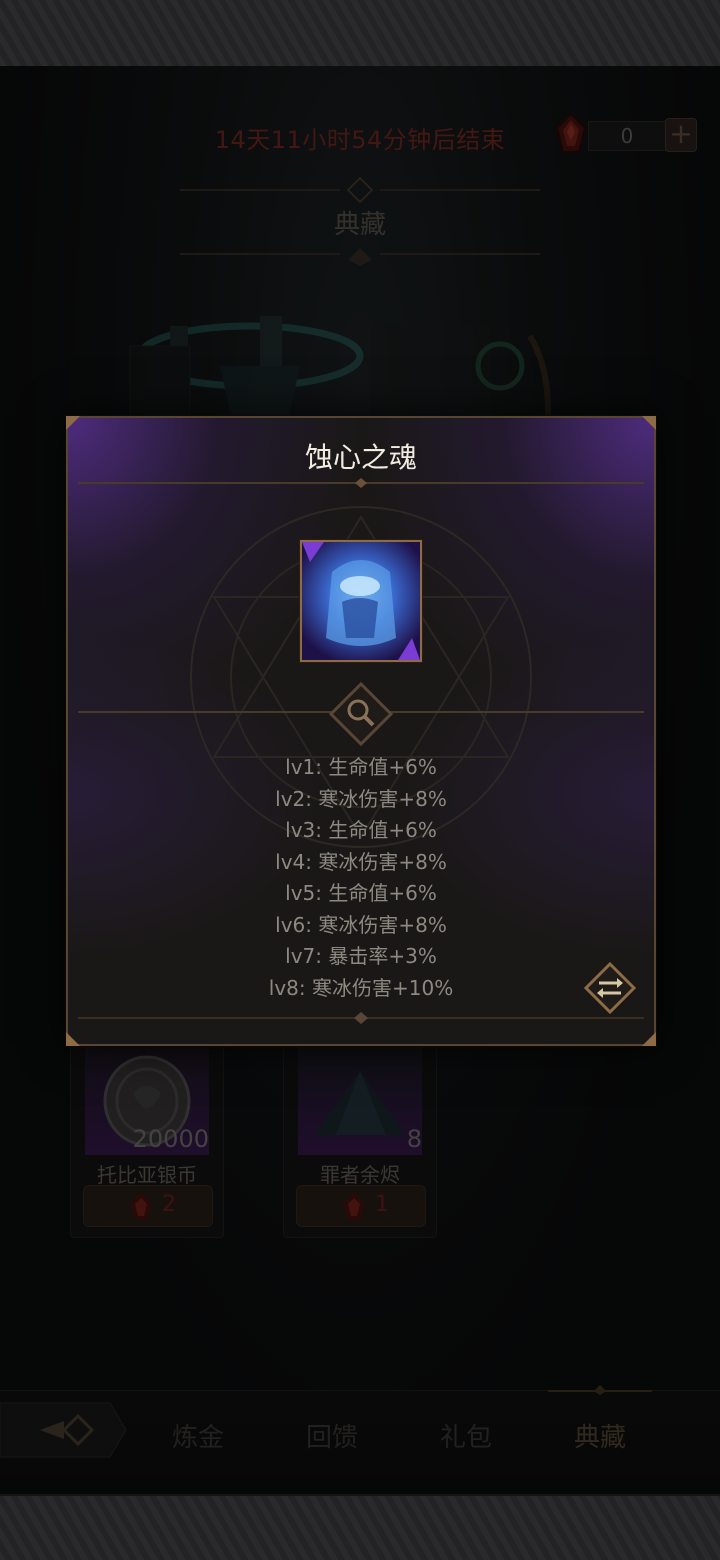  I want to click on stat-line: lv7: 暴击率+3%, so click(361, 956).